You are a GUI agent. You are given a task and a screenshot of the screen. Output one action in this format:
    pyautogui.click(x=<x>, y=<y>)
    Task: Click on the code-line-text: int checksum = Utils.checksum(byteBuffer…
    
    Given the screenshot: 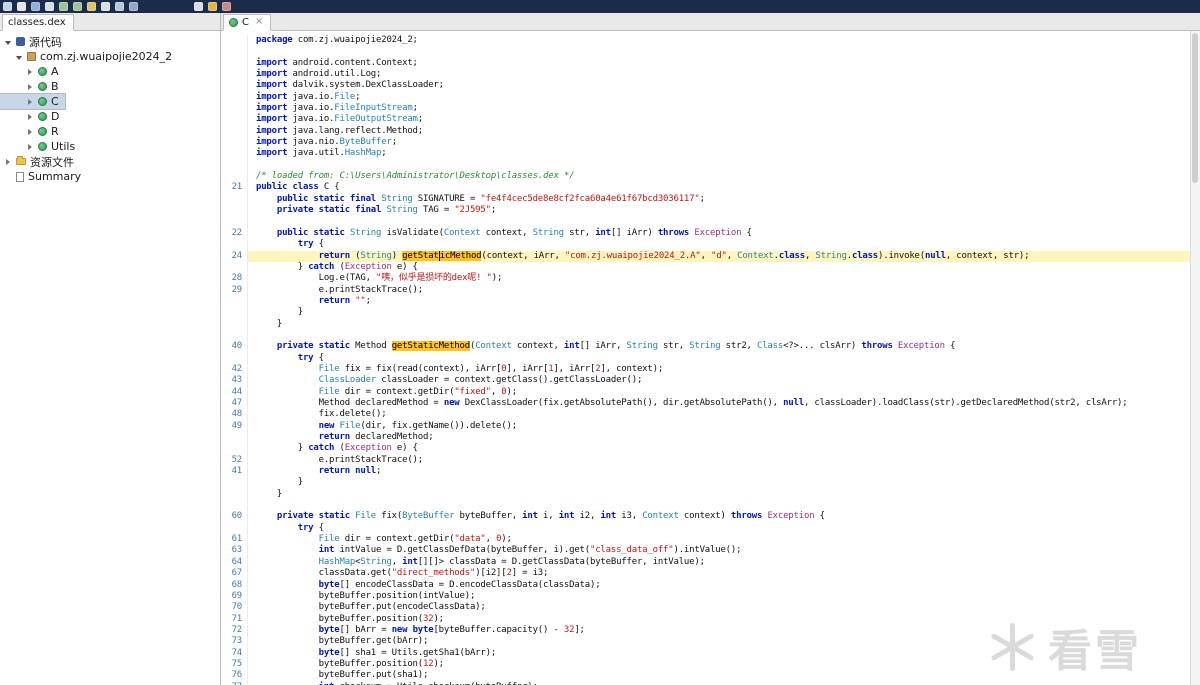 What is the action you would take?
    pyautogui.click(x=723, y=683)
    